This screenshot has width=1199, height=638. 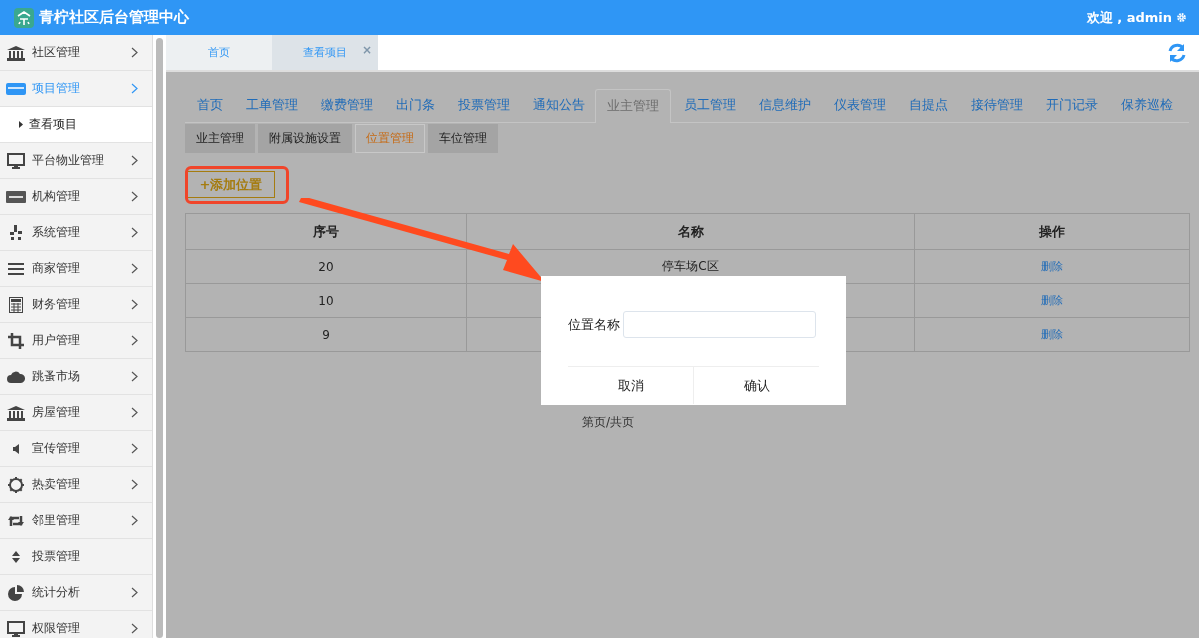 What do you see at coordinates (210, 108) in the screenshot?
I see `nav-tab: 首页` at bounding box center [210, 108].